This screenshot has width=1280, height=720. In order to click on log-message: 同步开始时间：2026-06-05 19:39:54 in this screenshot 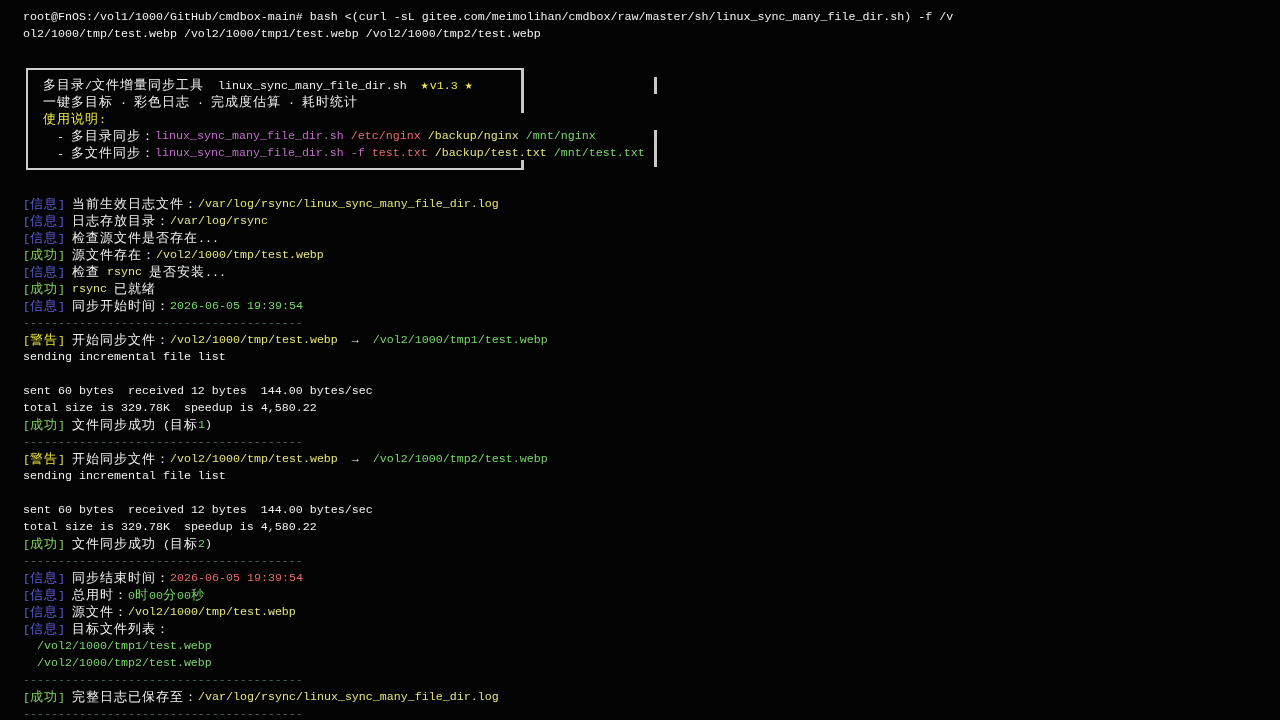, I will do `click(187, 306)`.